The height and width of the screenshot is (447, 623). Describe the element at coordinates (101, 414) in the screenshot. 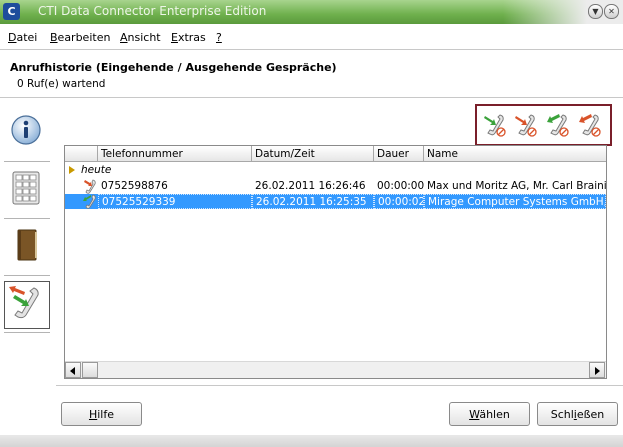

I see `help-button: Hilfe` at that location.